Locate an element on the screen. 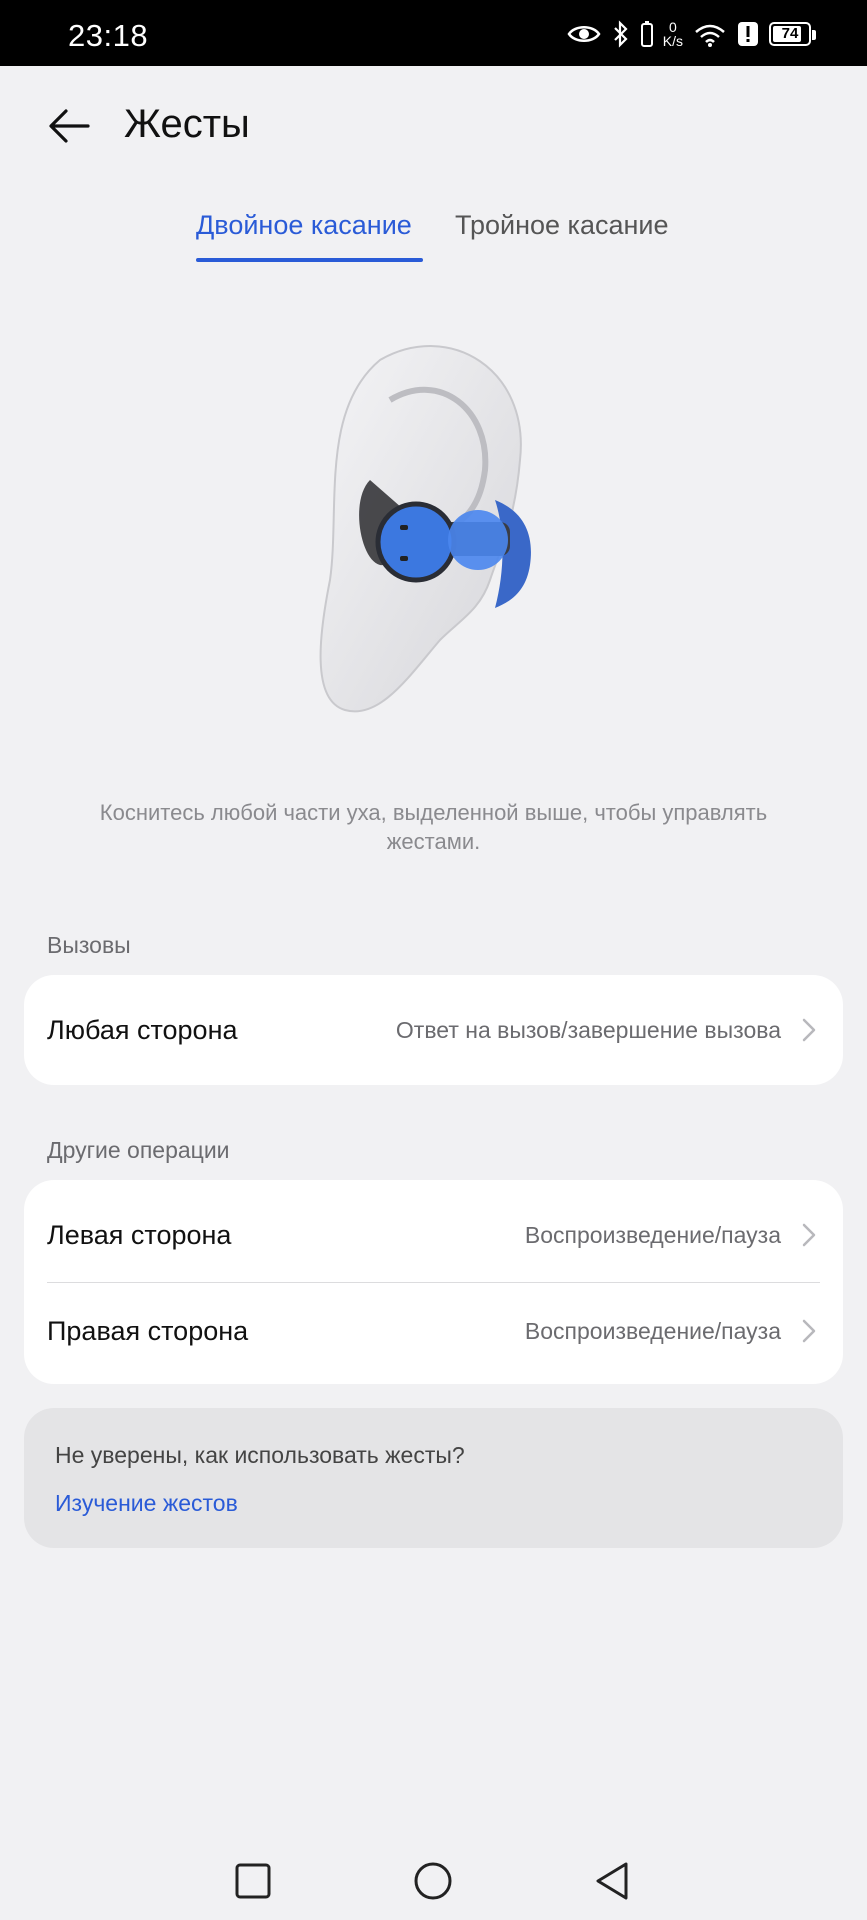  alert-icon is located at coordinates (748, 34).